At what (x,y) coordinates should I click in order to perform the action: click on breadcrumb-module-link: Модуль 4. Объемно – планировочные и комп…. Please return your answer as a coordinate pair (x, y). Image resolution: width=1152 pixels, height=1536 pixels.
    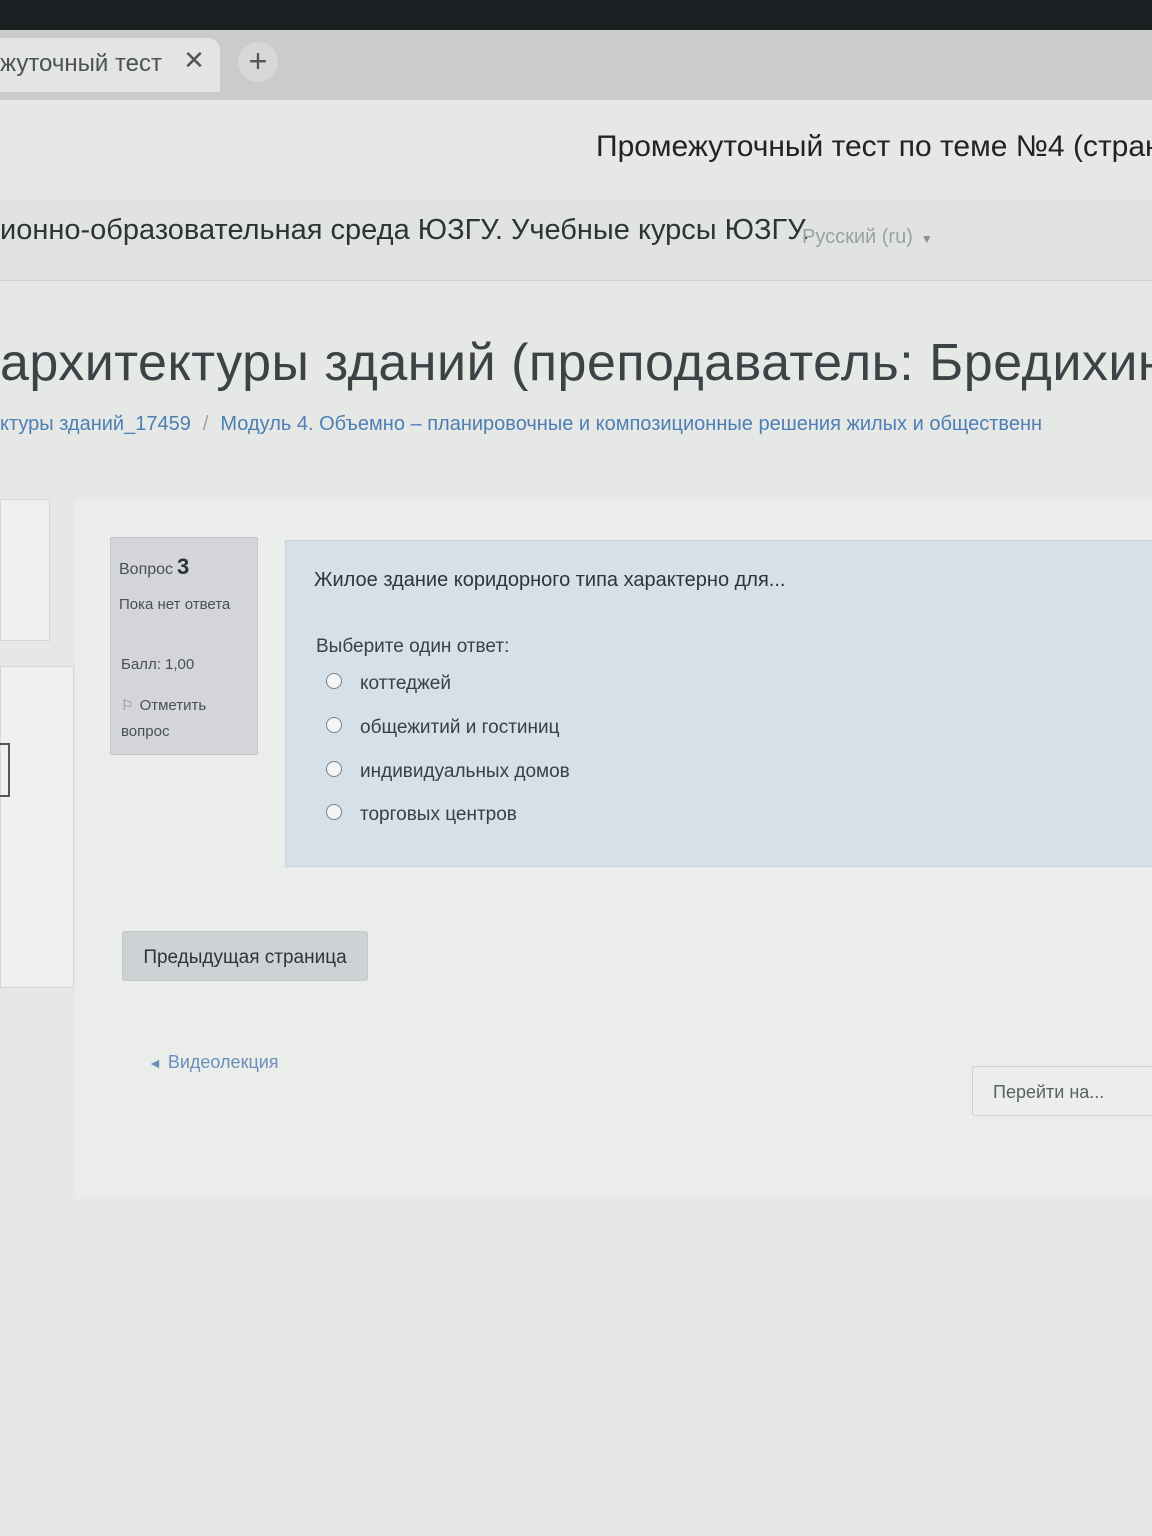
    Looking at the image, I should click on (631, 424).